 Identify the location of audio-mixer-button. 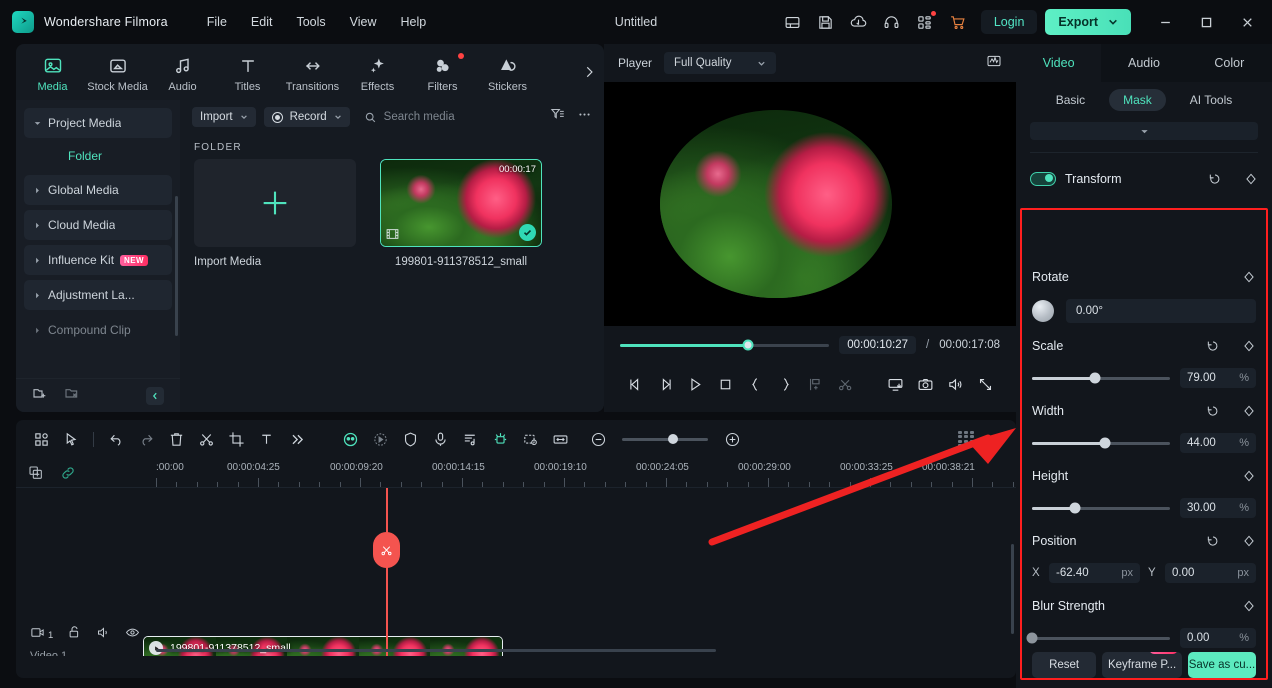
(470, 439).